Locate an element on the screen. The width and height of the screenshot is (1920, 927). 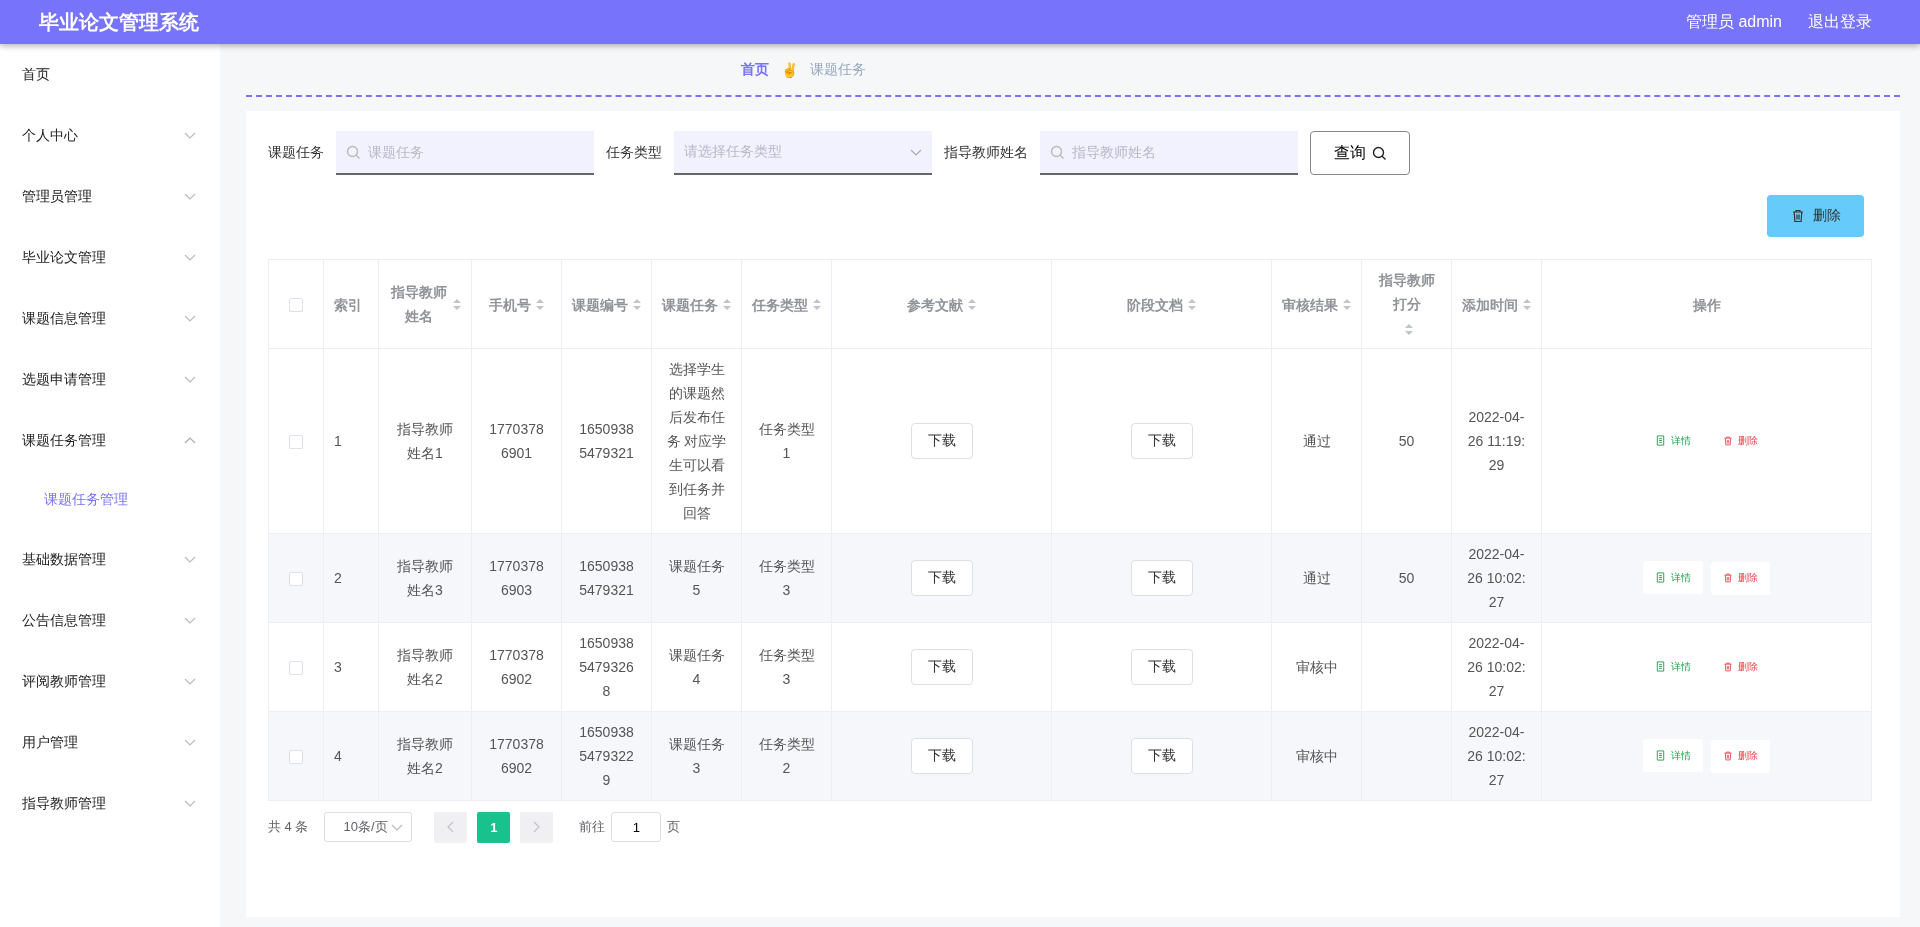
table-cell: 任务类型2 is located at coordinates (786, 756).